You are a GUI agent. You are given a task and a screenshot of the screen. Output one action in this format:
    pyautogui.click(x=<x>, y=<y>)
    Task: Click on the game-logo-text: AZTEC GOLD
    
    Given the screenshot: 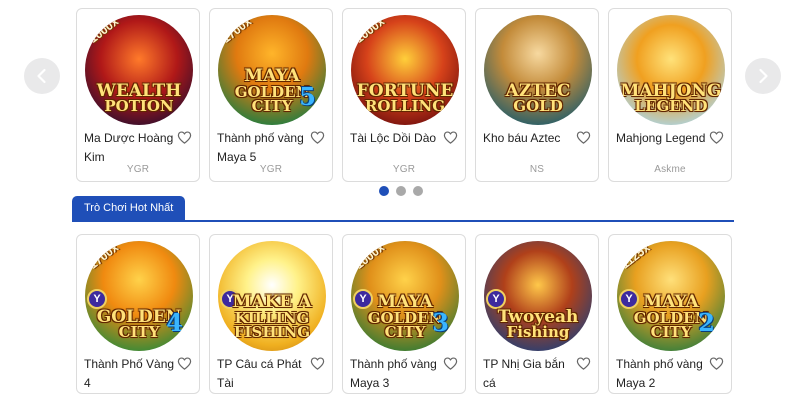 What is the action you would take?
    pyautogui.click(x=538, y=98)
    